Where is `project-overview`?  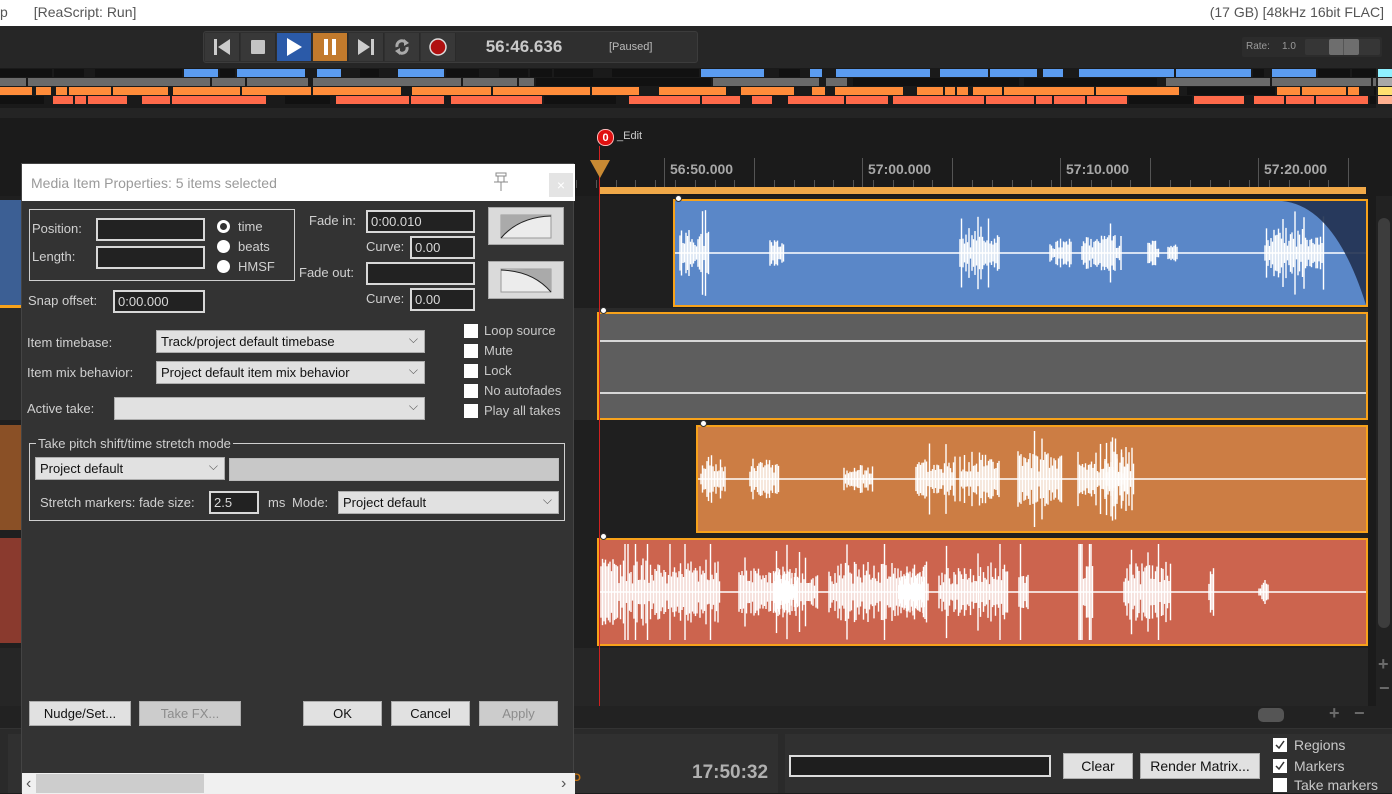 project-overview is located at coordinates (696, 88).